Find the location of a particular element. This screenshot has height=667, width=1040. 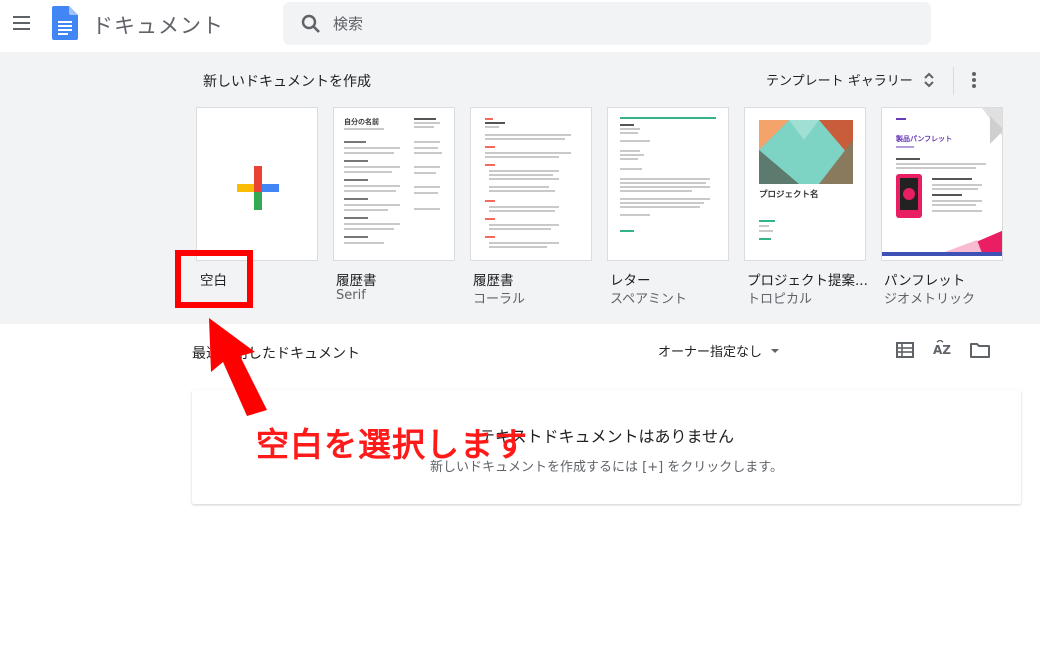

template-gallery-toggle: テンプレート ギャラリー is located at coordinates (839, 79).